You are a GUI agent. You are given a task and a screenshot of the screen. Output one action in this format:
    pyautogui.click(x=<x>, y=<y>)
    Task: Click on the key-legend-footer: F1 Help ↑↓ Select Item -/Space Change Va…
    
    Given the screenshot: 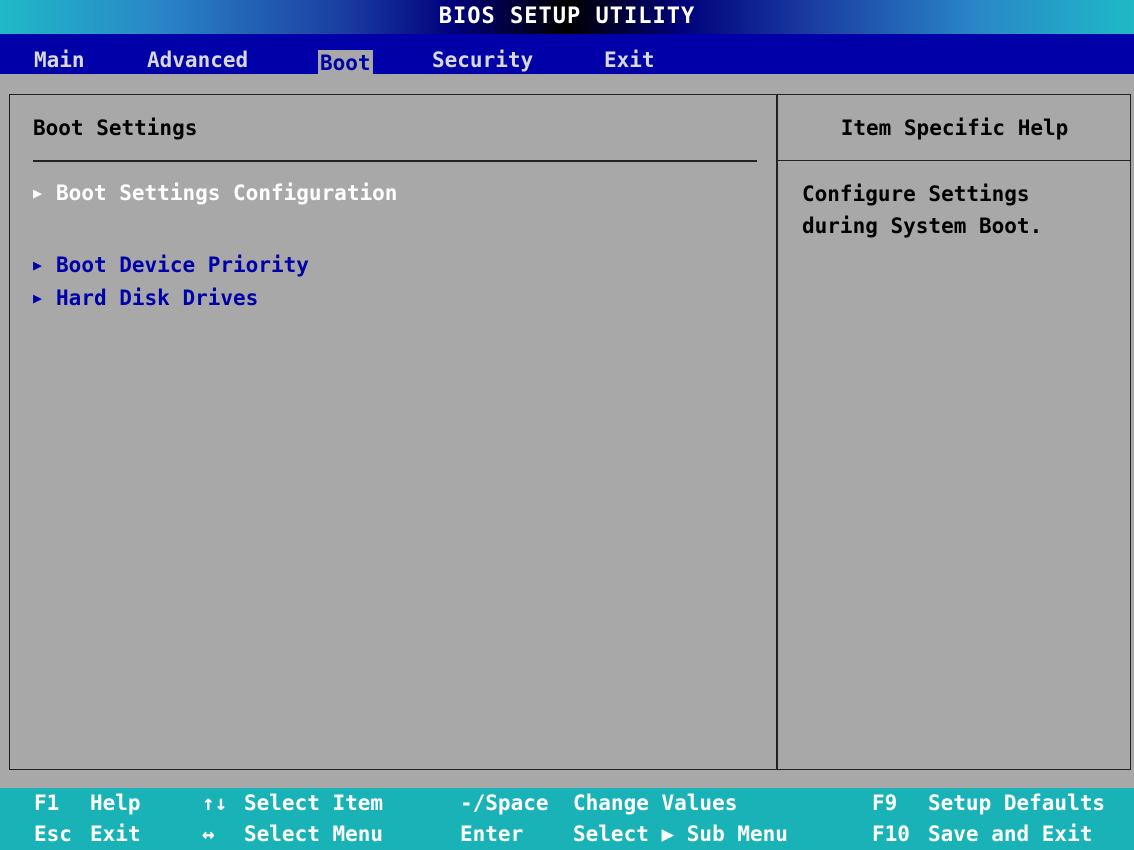 What is the action you would take?
    pyautogui.click(x=567, y=819)
    